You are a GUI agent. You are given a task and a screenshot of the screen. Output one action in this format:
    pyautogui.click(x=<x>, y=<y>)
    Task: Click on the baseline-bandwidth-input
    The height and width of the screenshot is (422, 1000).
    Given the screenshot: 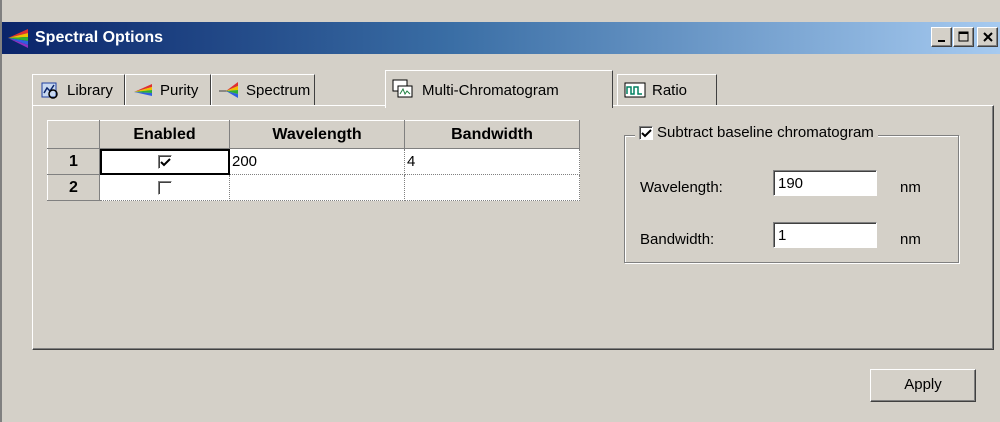 What is the action you would take?
    pyautogui.click(x=825, y=235)
    